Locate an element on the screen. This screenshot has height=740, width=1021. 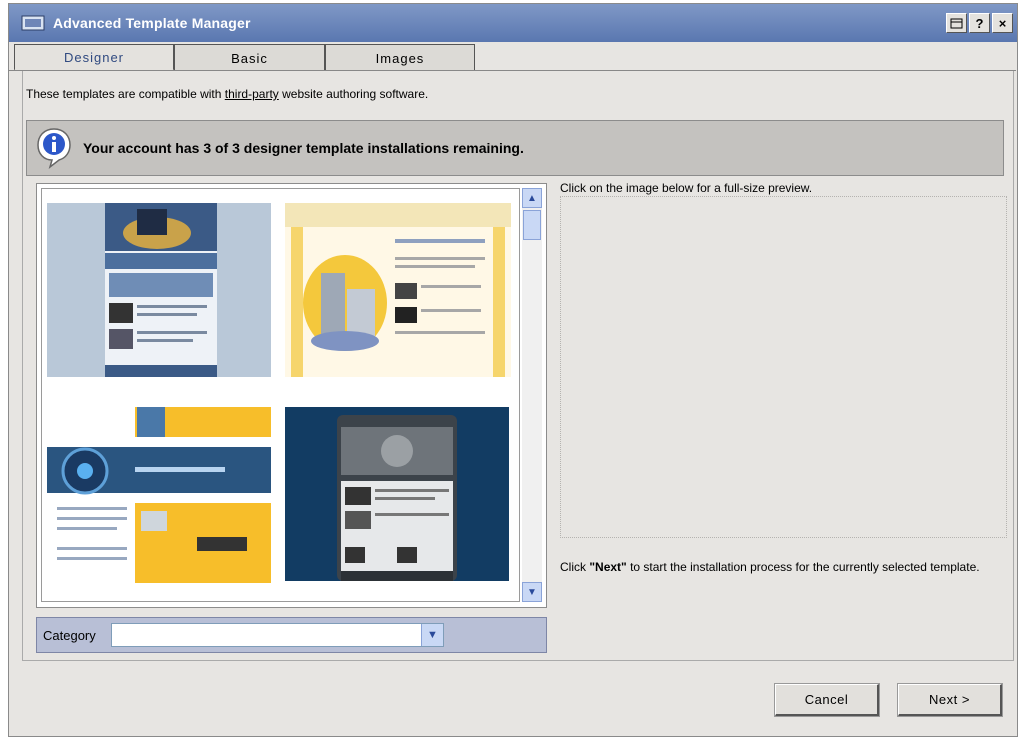
help-icon: ? is located at coordinates (979, 23).